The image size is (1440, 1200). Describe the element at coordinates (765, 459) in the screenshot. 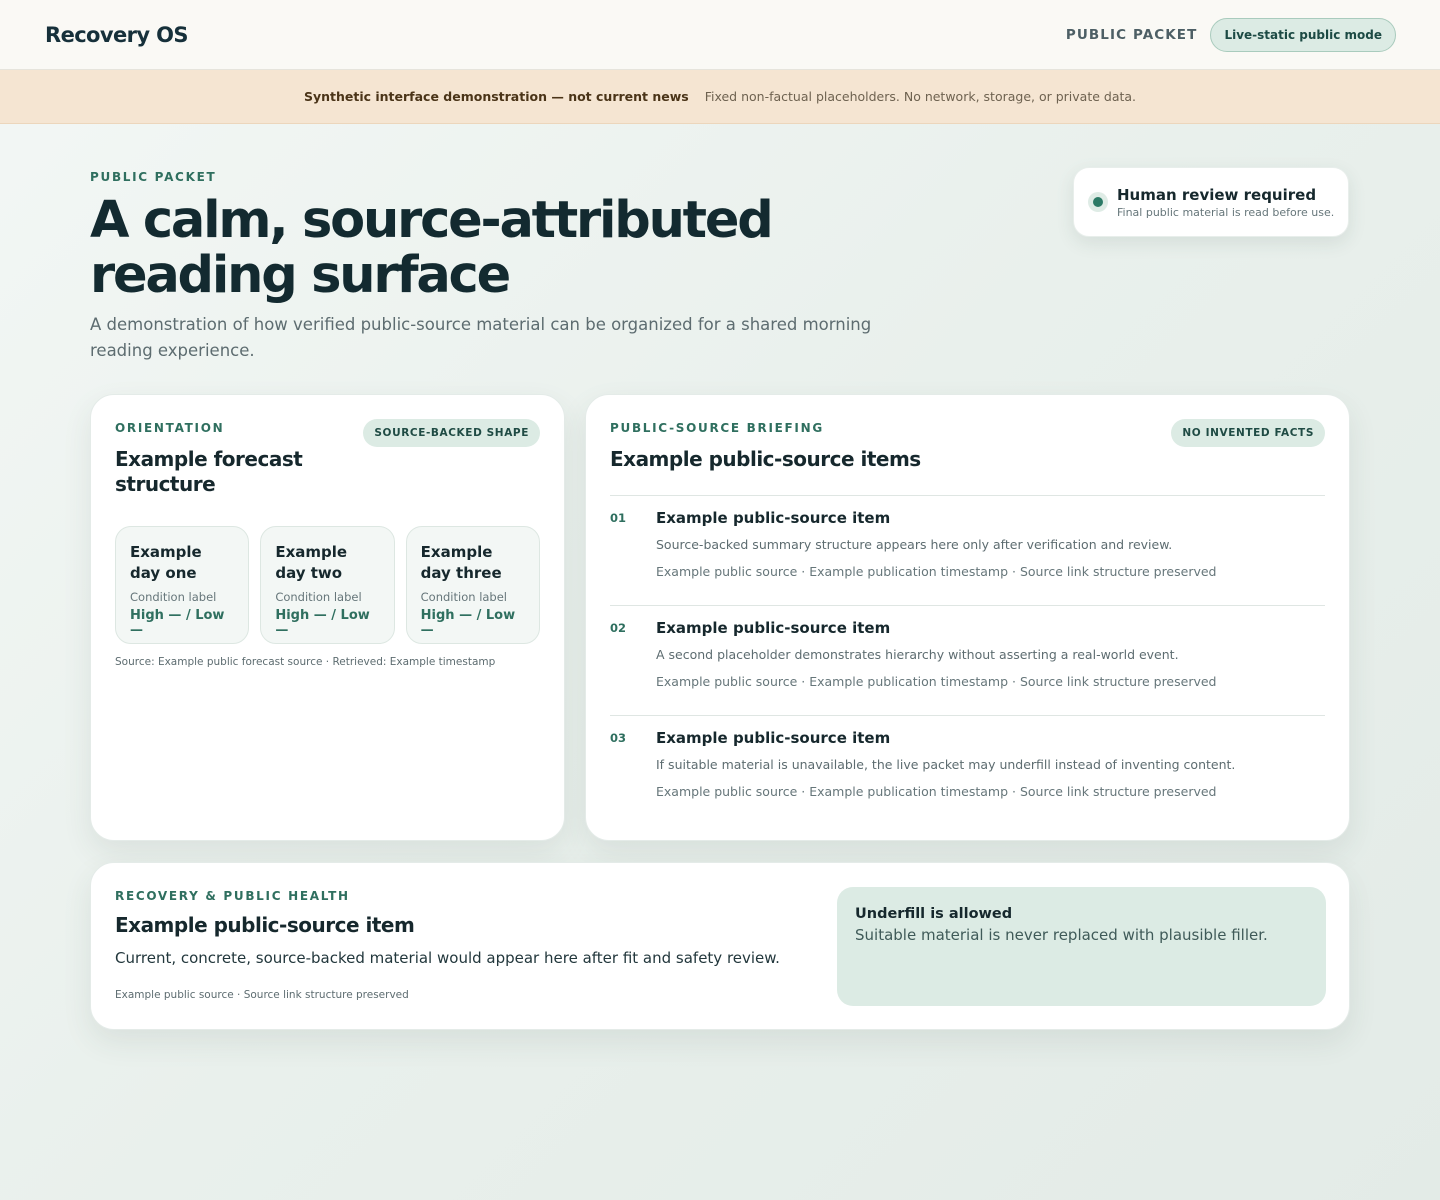

I see `briefing-title: Example public-source items` at that location.